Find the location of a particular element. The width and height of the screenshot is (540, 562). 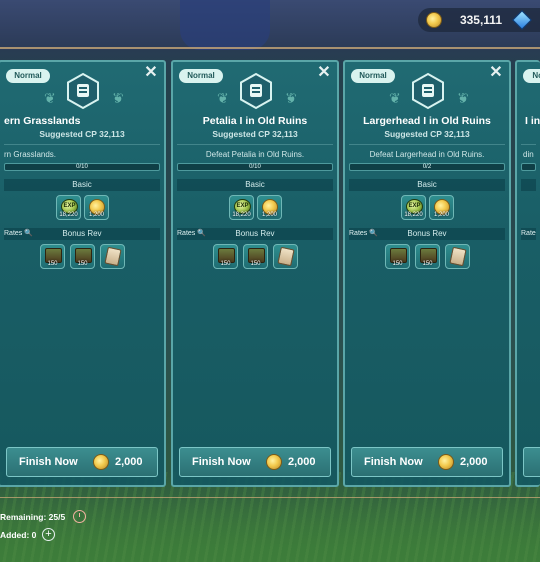

quest-objective: Defeat Petalia in Old Ruins. is located at coordinates (255, 154).